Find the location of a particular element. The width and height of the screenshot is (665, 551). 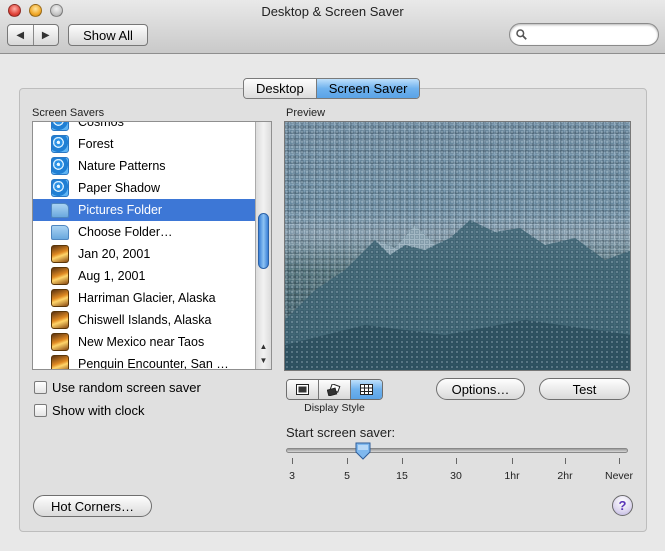

mosaic-icon is located at coordinates (366, 389).